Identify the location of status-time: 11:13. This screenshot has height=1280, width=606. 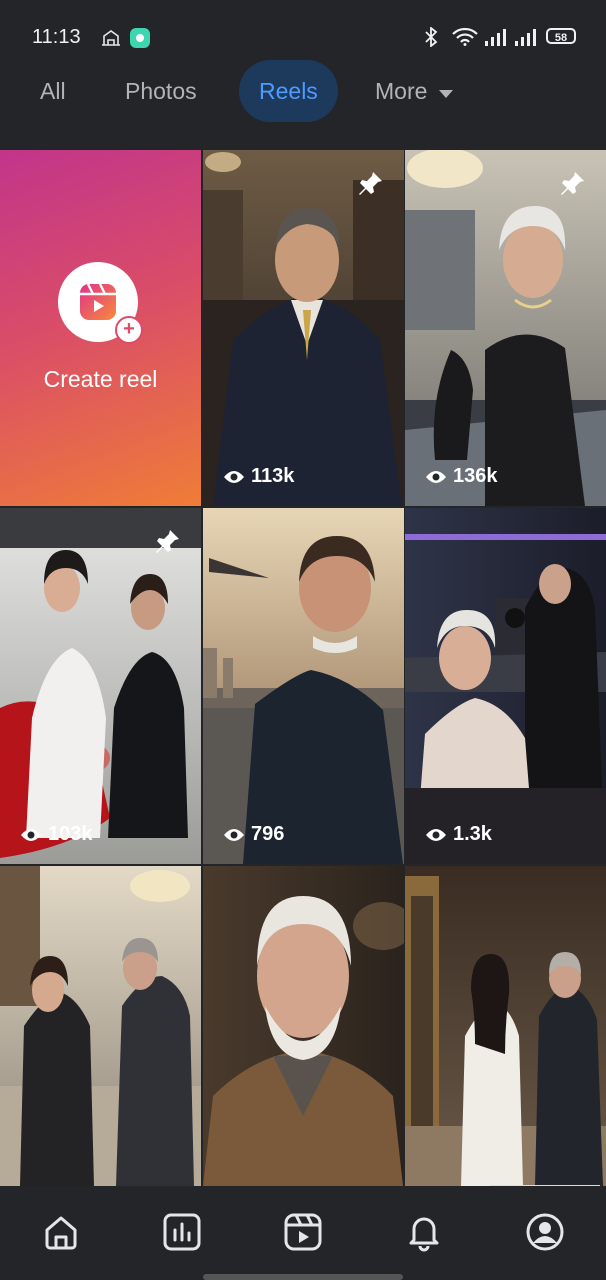
(56, 37).